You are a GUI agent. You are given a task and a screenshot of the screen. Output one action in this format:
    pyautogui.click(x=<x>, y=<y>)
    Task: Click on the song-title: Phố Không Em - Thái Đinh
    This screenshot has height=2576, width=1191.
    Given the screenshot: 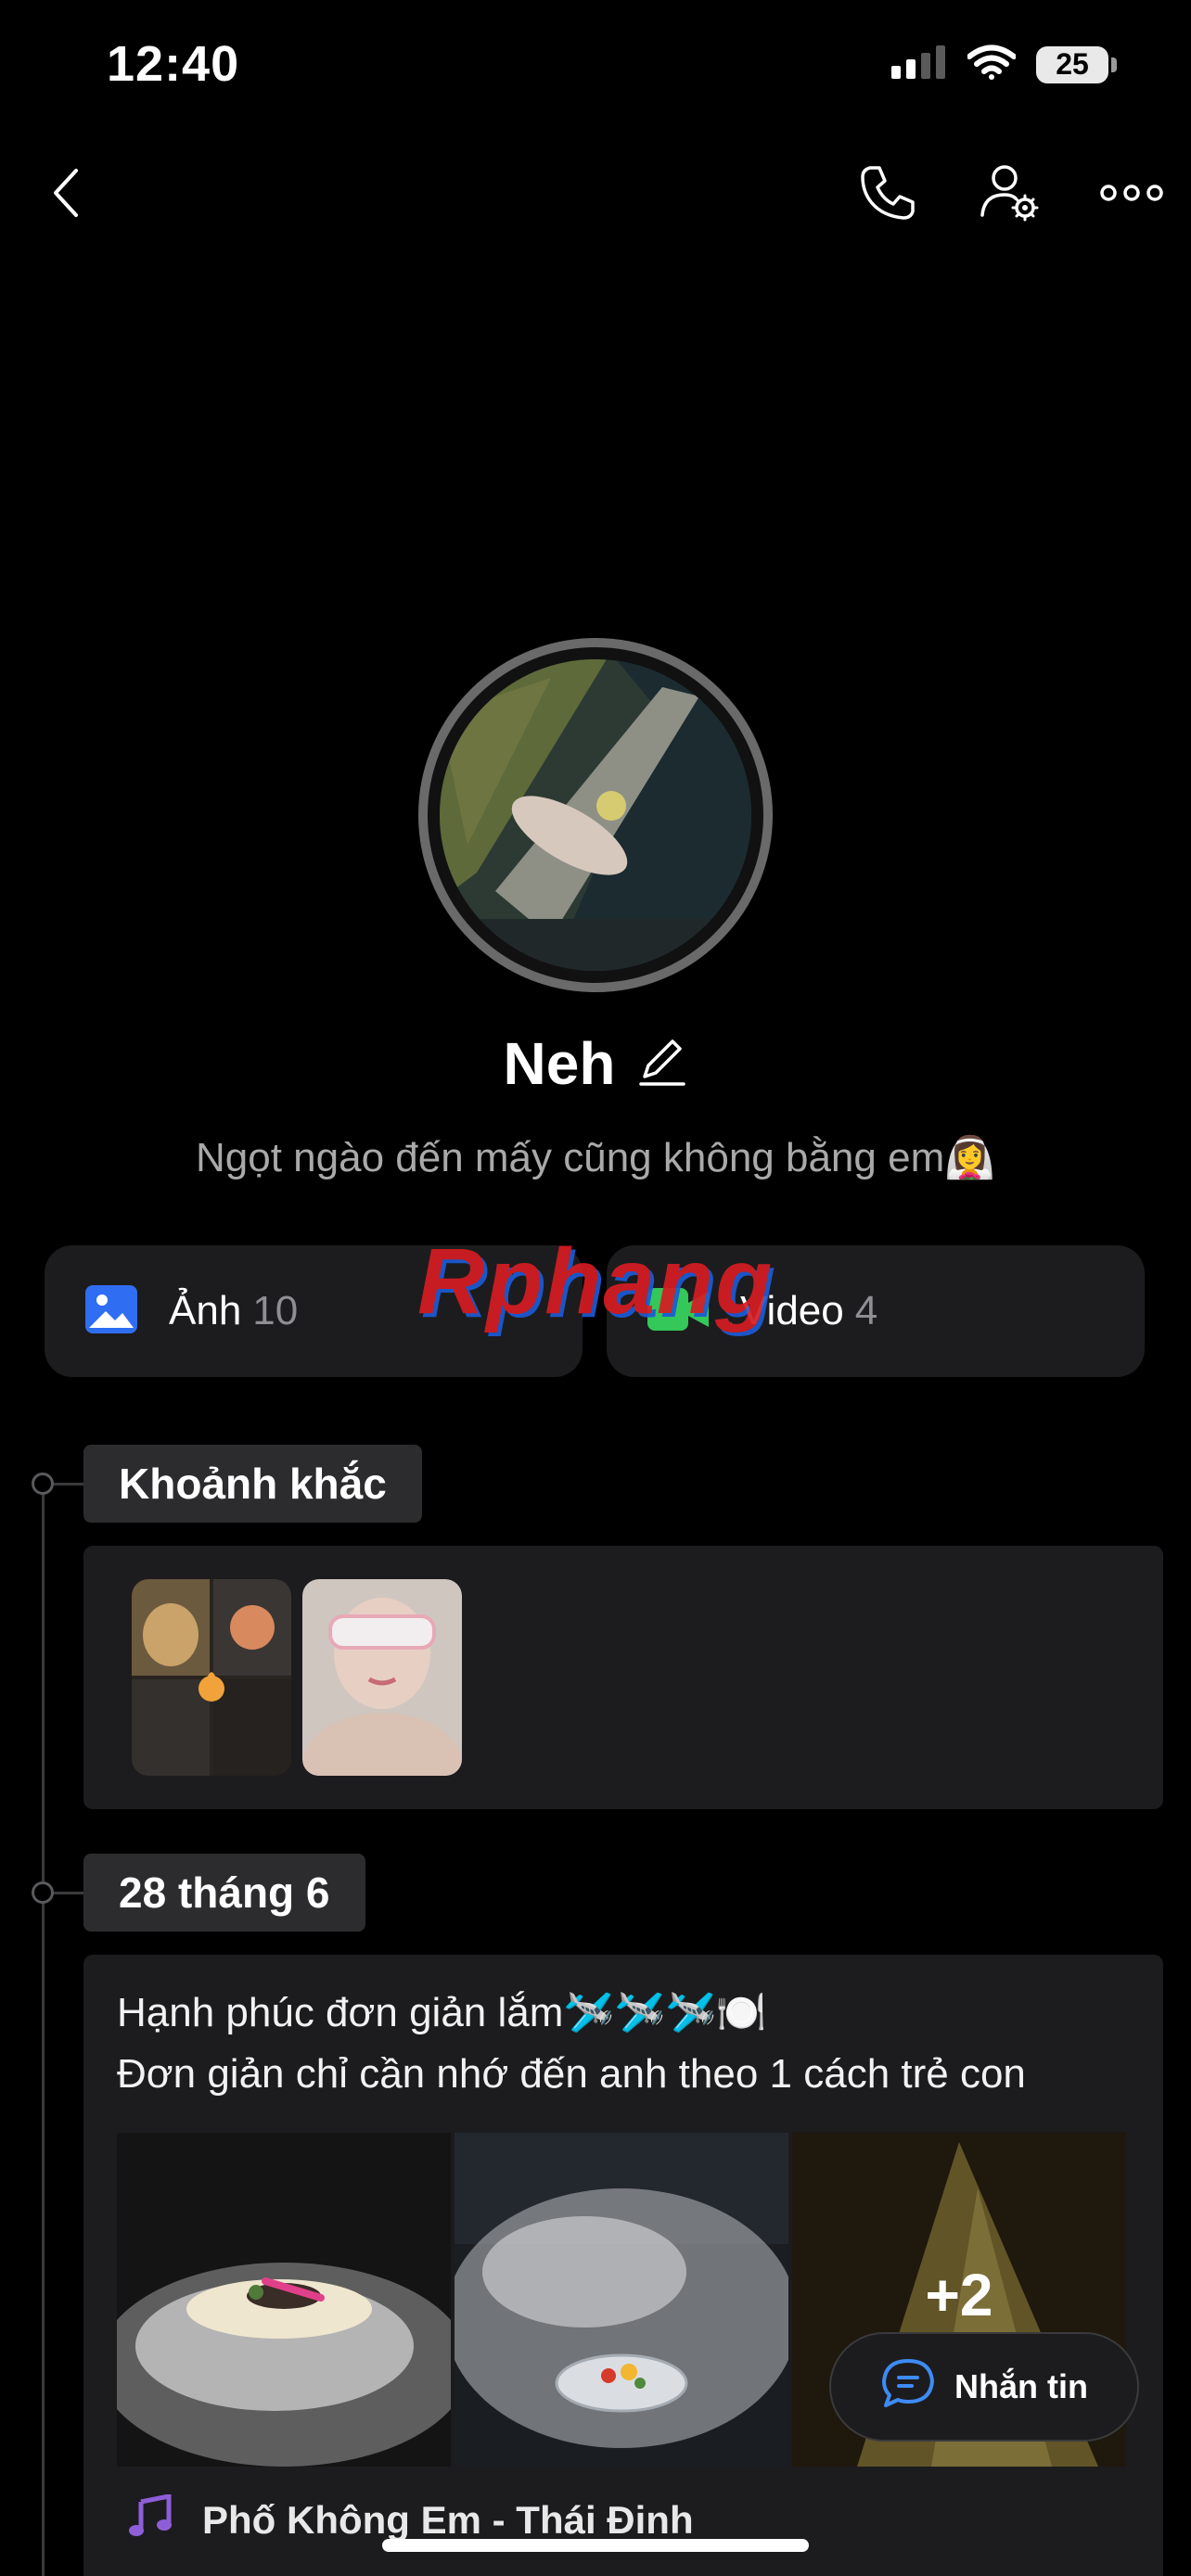 What is the action you would take?
    pyautogui.click(x=448, y=2520)
    